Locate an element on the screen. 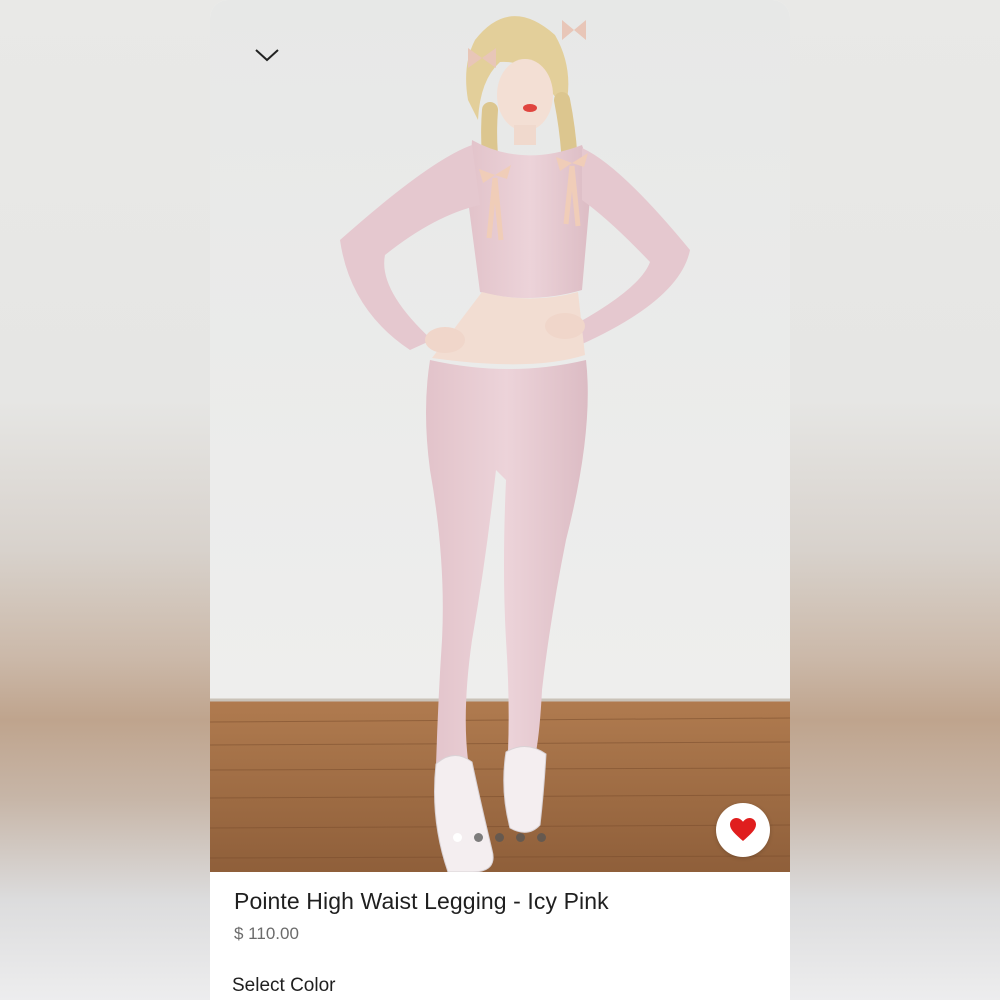 The image size is (1000, 1000). chevron-down-icon is located at coordinates (267, 55).